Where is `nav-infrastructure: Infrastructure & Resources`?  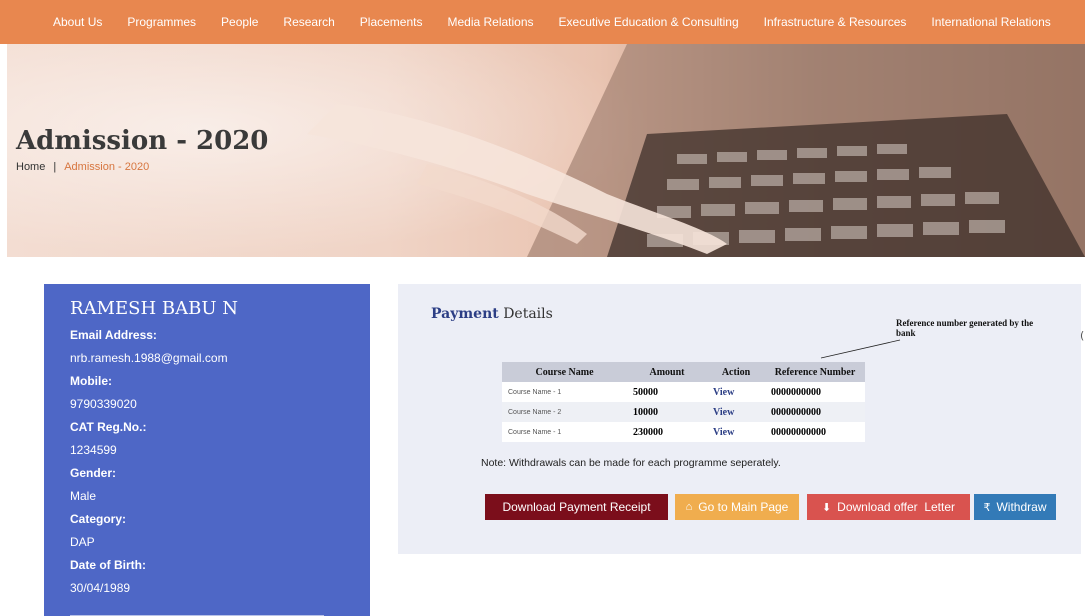 nav-infrastructure: Infrastructure & Resources is located at coordinates (835, 22).